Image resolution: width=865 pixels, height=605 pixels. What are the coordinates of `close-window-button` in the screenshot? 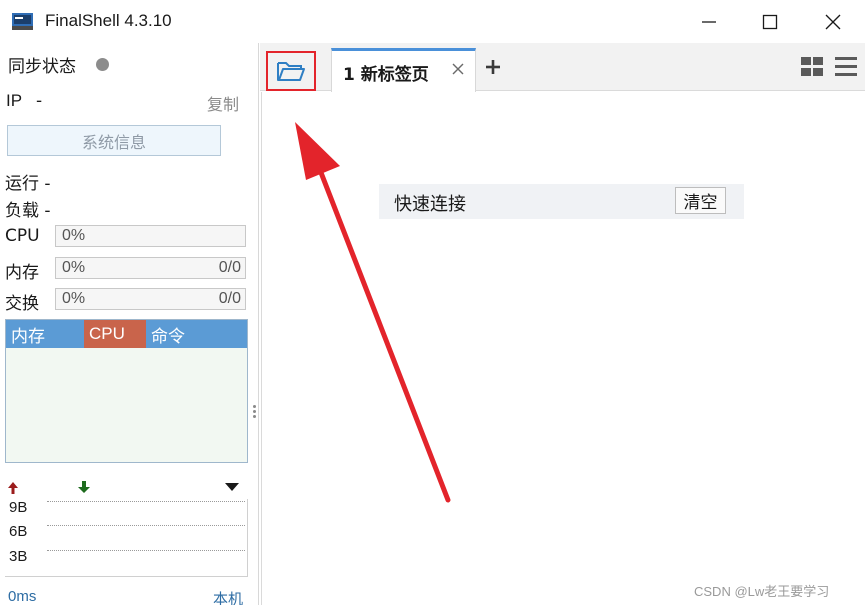 It's located at (833, 22).